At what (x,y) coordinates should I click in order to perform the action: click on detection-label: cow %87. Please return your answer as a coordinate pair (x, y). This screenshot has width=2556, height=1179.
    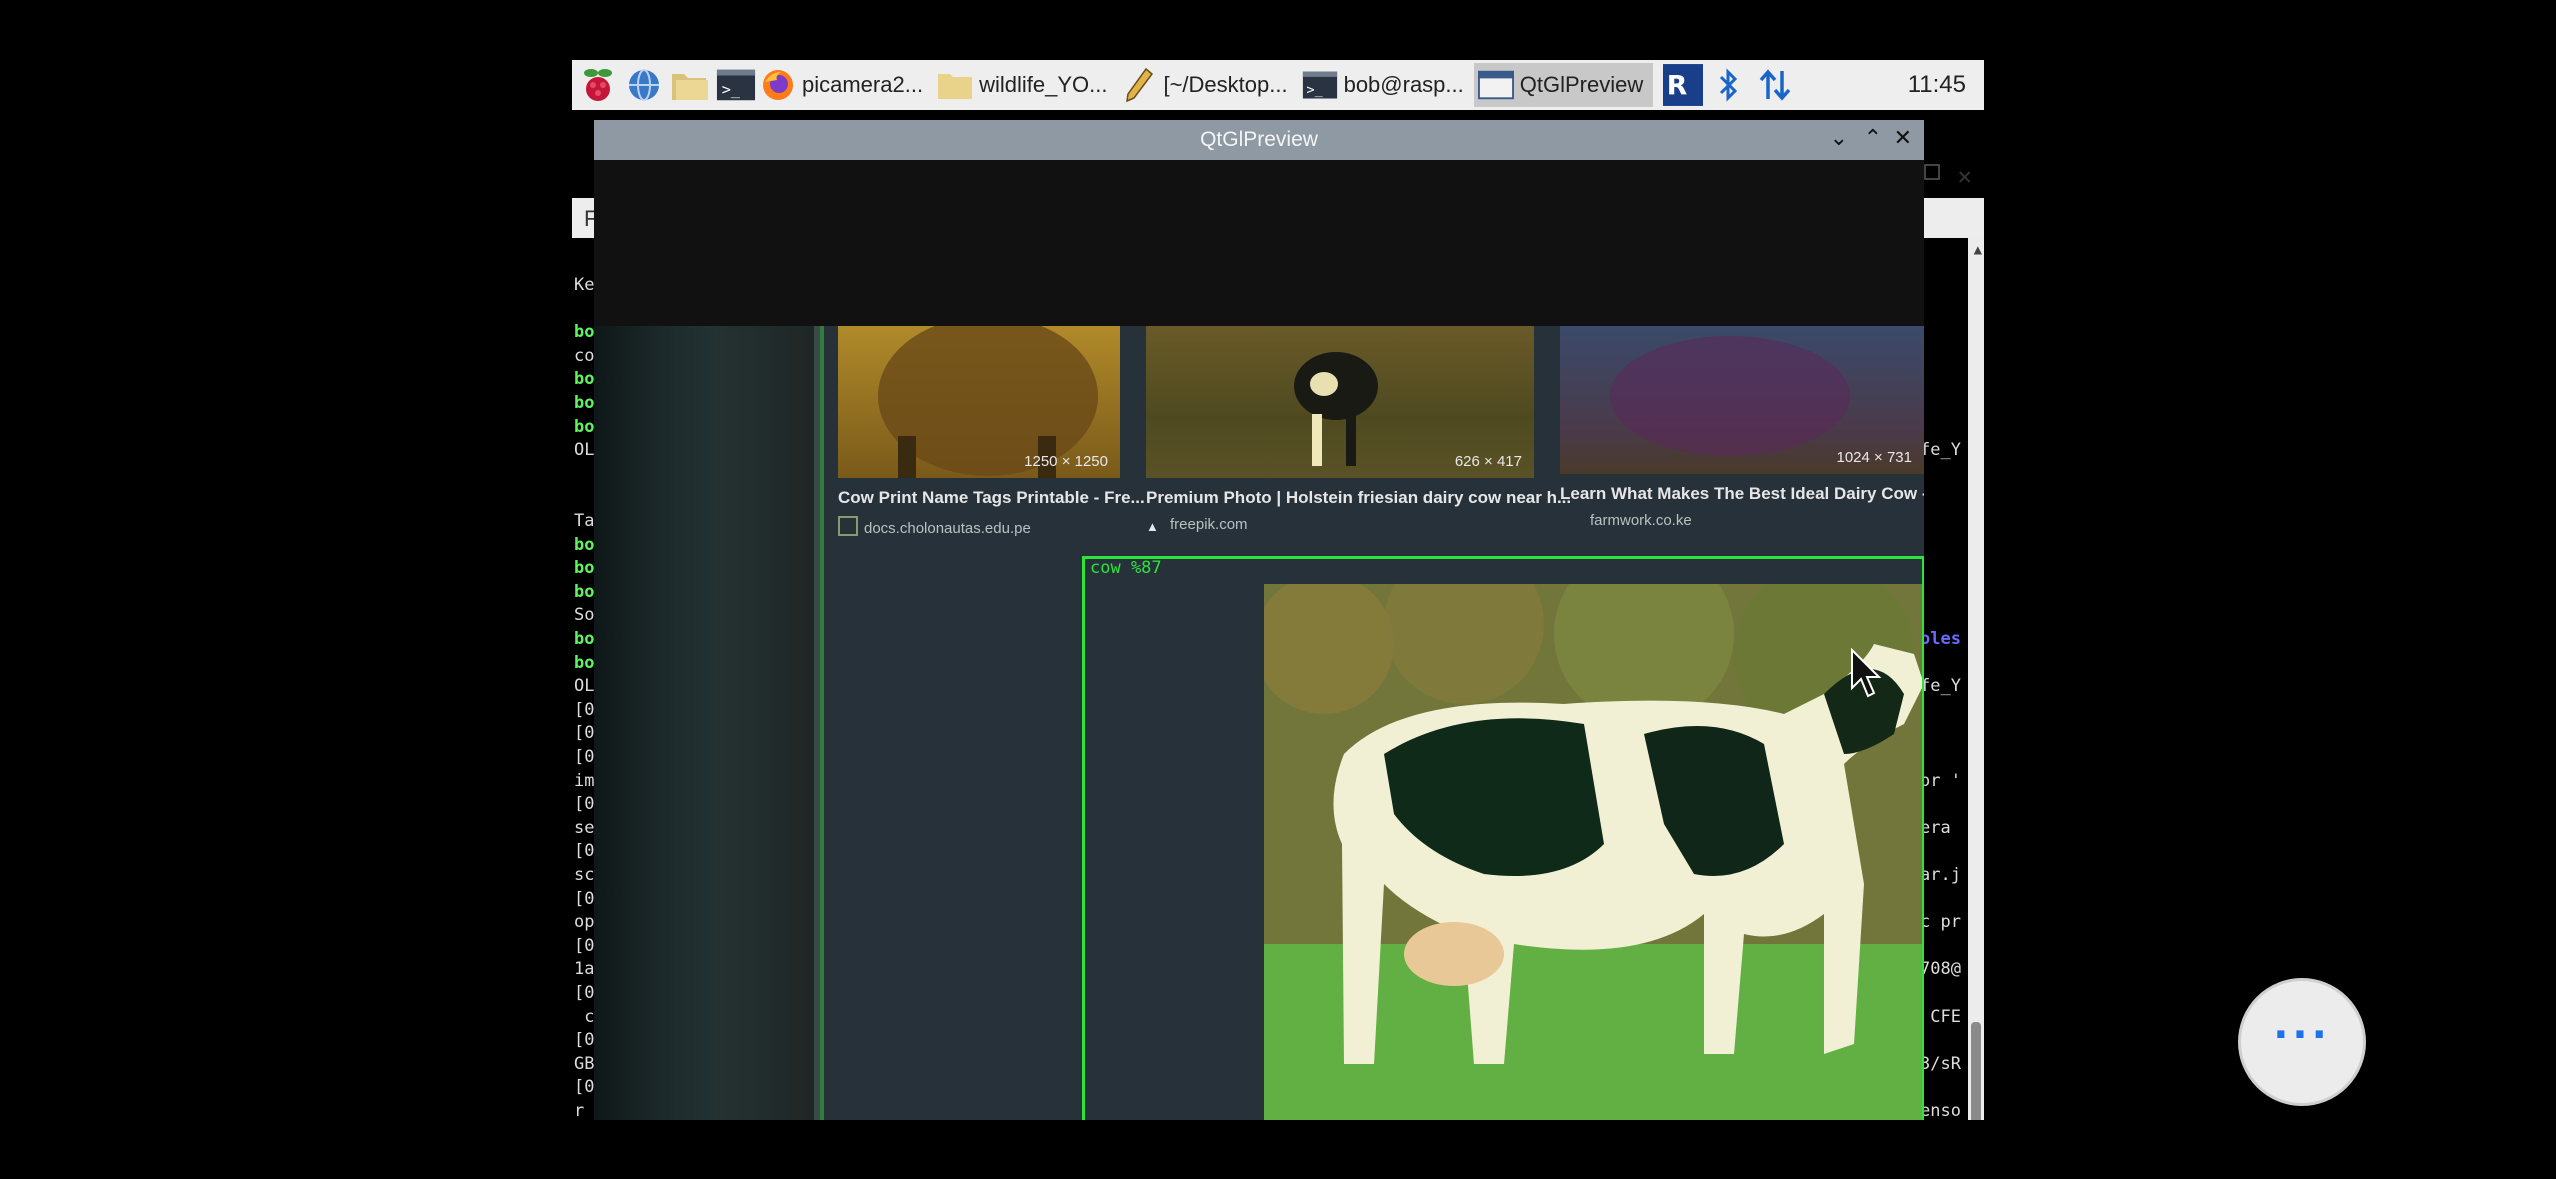
    Looking at the image, I should click on (1126, 568).